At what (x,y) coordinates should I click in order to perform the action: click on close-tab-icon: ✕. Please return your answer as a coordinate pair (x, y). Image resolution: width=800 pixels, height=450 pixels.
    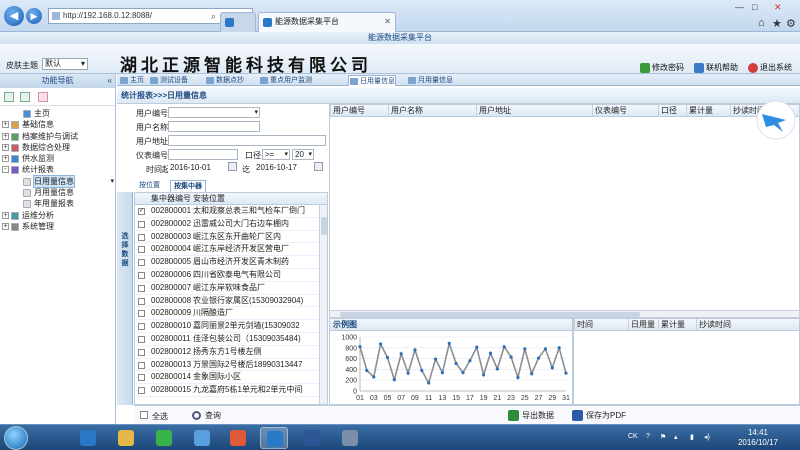
    Looking at the image, I should click on (387, 22).